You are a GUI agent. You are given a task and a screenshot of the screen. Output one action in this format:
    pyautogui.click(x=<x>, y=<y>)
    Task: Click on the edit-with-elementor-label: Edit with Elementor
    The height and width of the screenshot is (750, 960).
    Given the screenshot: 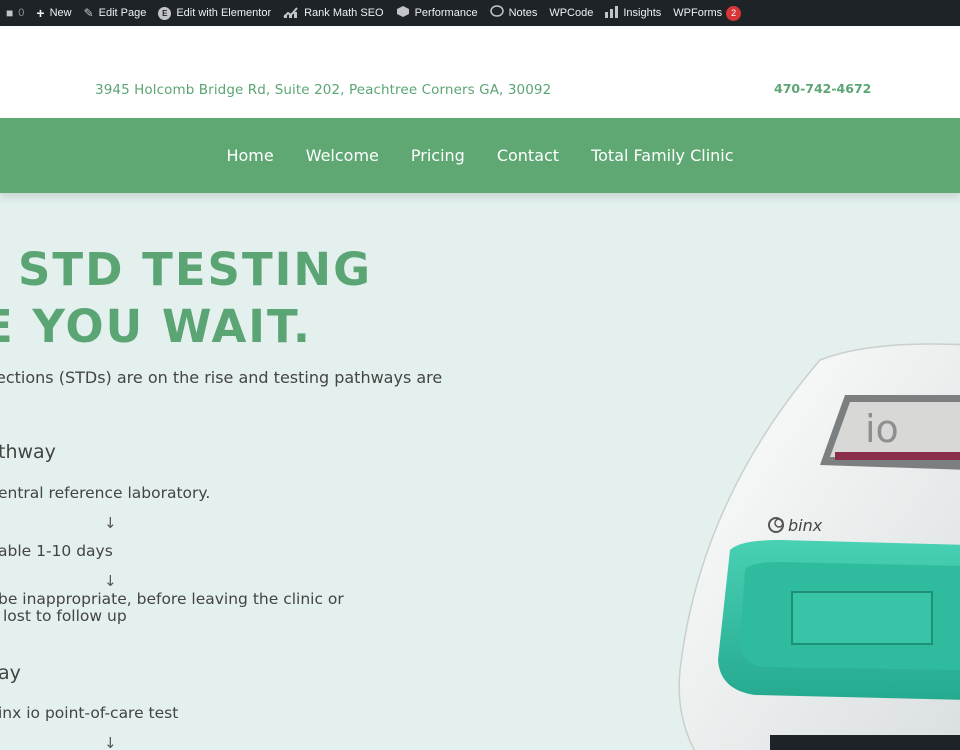 What is the action you would take?
    pyautogui.click(x=224, y=13)
    